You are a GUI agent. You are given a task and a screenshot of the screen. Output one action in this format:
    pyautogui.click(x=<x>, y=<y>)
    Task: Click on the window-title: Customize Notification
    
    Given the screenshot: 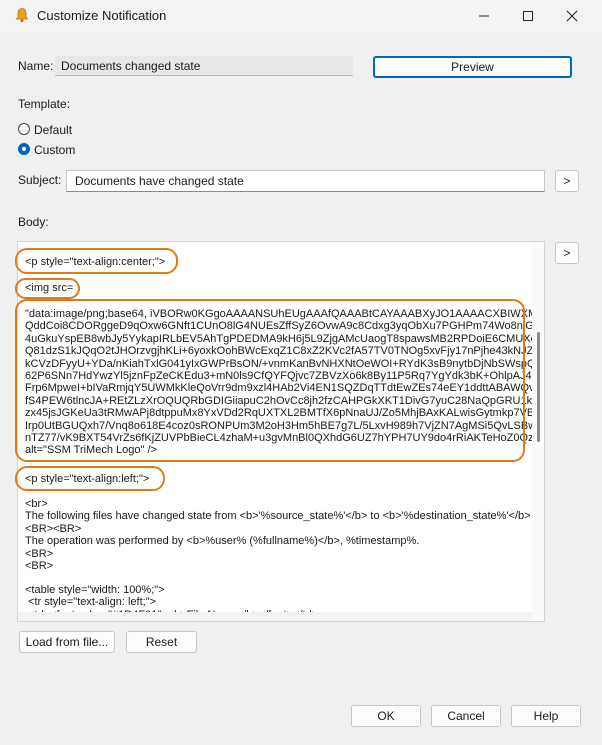 What is the action you would take?
    pyautogui.click(x=102, y=15)
    